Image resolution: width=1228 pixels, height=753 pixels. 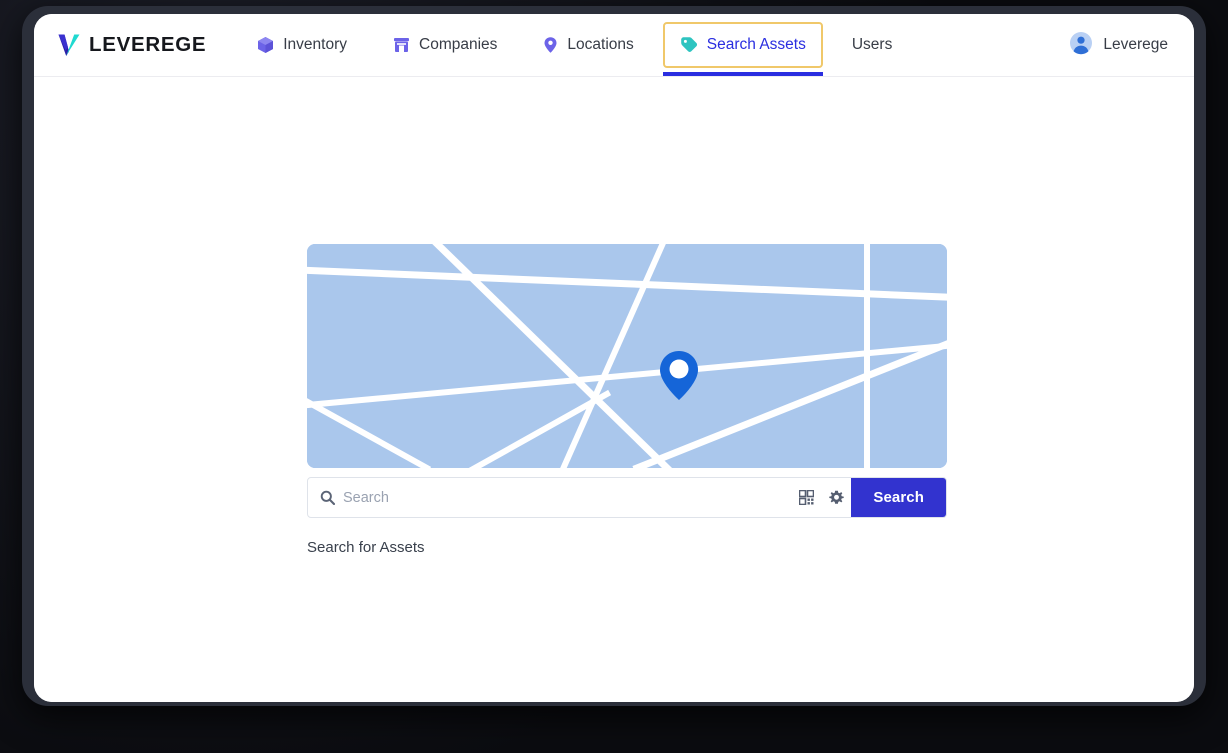 What do you see at coordinates (567, 497) in the screenshot?
I see `search-input` at bounding box center [567, 497].